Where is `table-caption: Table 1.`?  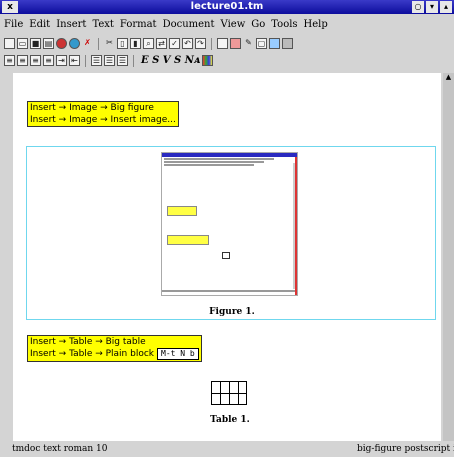
table-caption: Table 1. is located at coordinates (230, 420).